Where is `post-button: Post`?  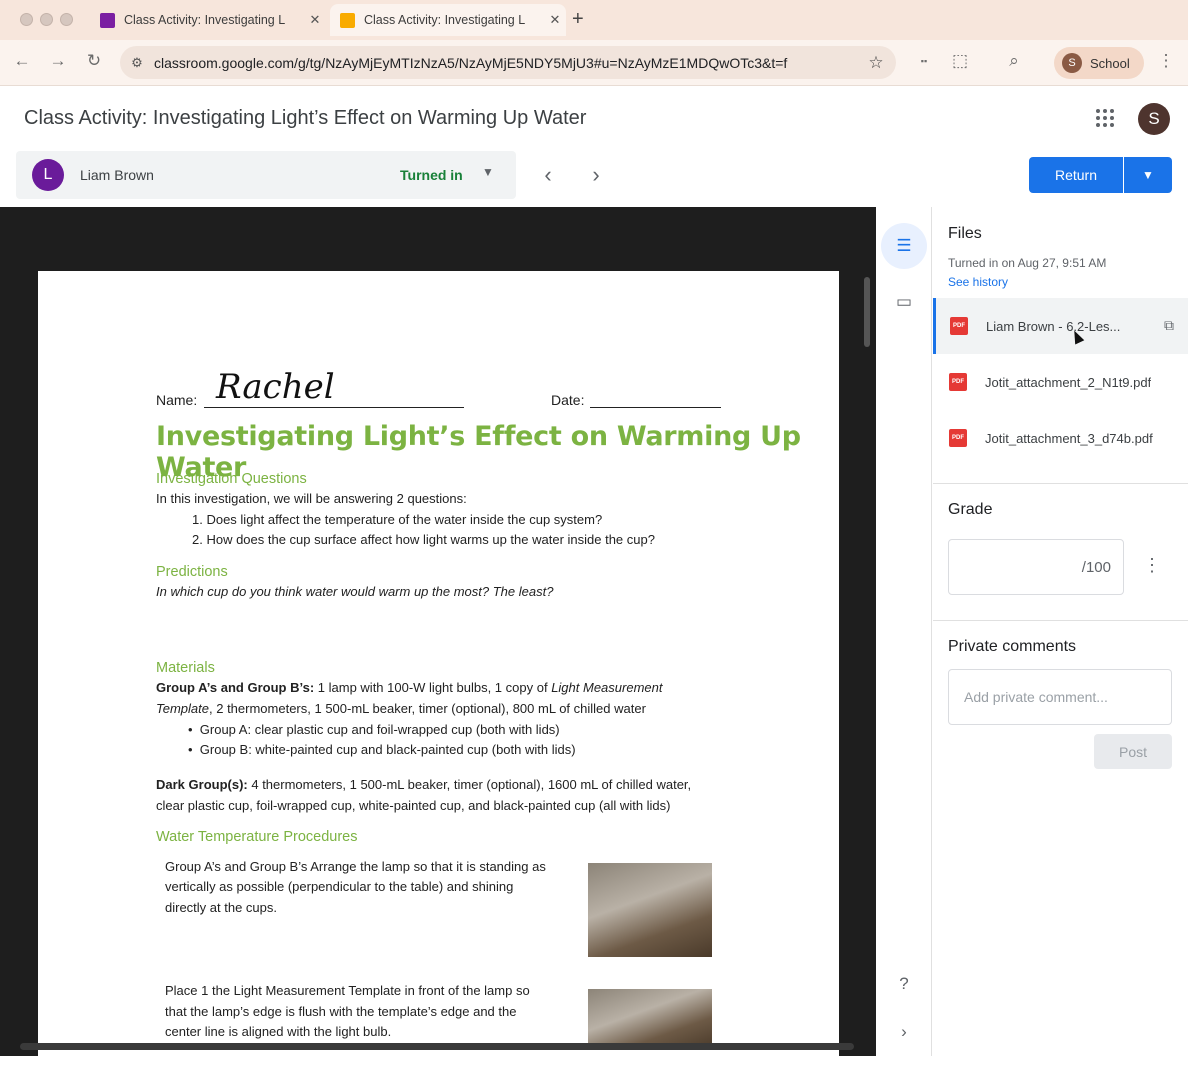 post-button: Post is located at coordinates (1133, 751).